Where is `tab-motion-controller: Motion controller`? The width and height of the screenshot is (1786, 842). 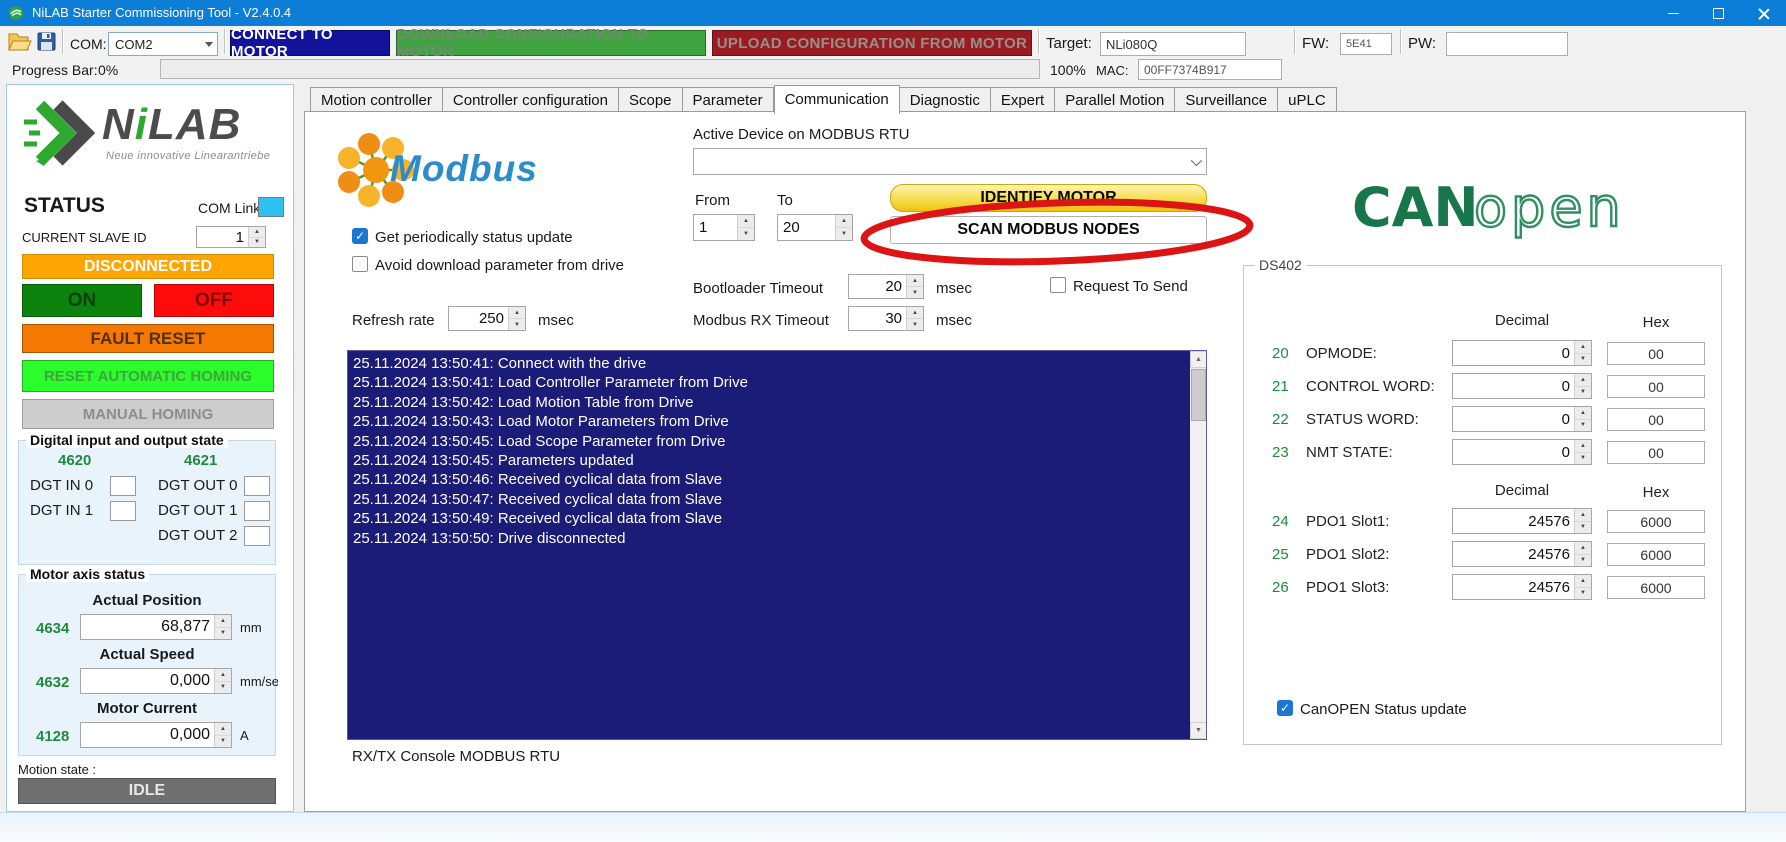 tab-motion-controller: Motion controller is located at coordinates (376, 99).